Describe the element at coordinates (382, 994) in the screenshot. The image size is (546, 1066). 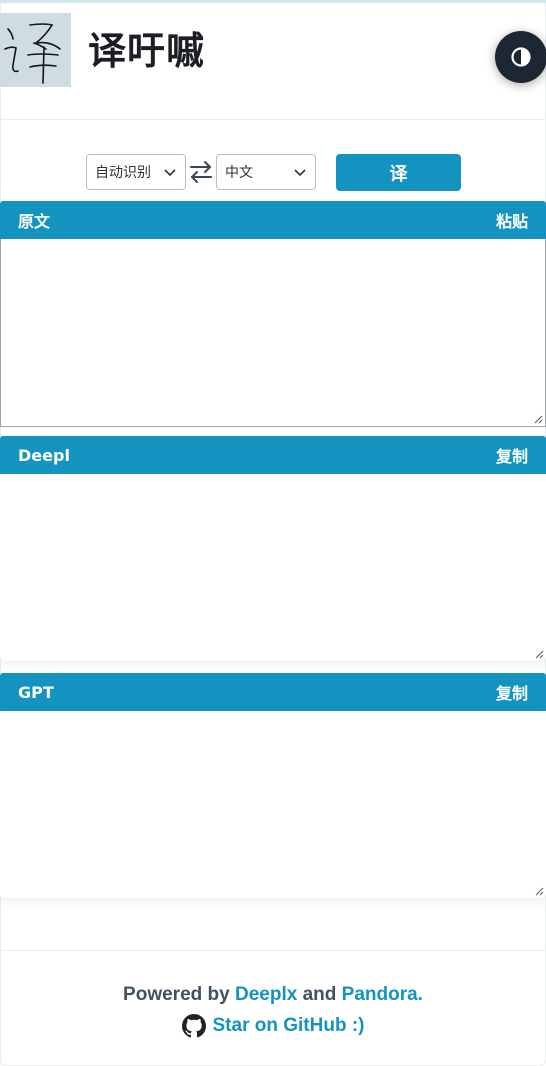
I see `pandora-link: Pandora.` at that location.